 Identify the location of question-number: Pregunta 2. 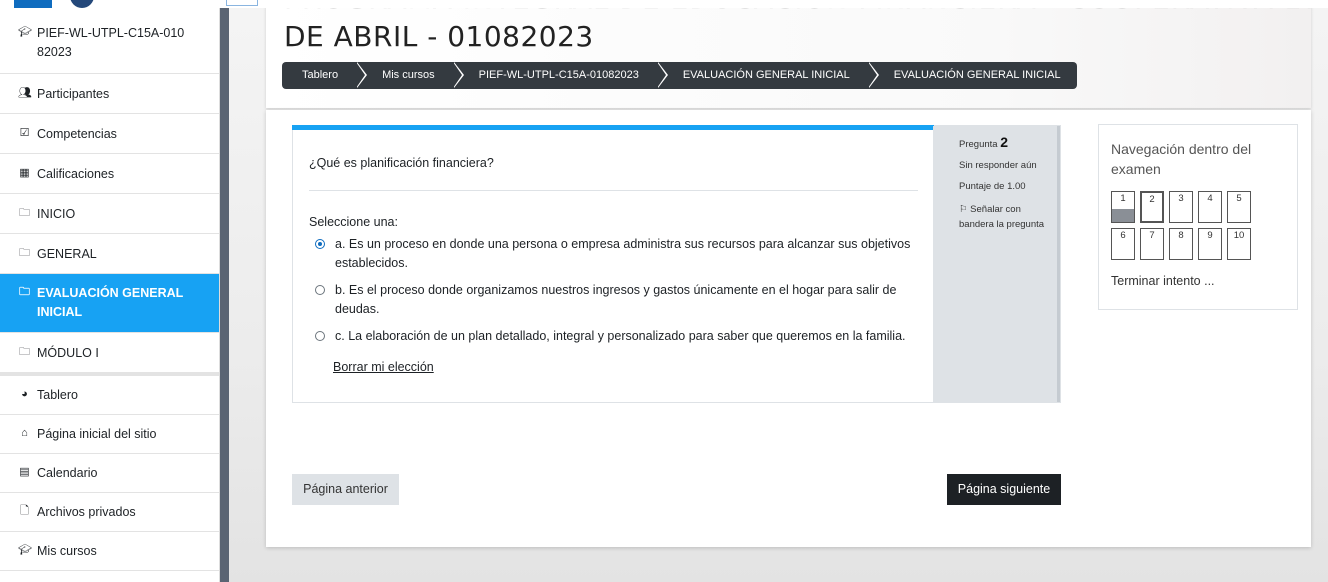
(1008, 142).